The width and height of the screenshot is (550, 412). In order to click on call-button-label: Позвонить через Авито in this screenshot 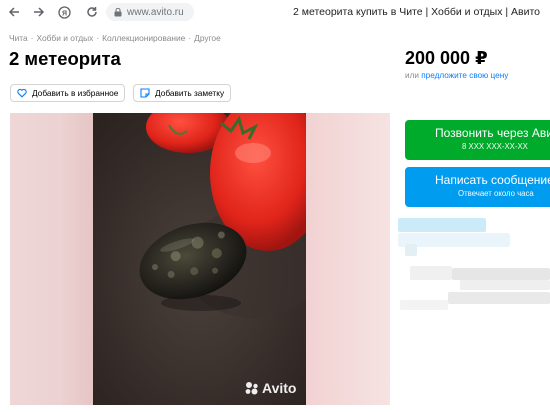, I will do `click(492, 133)`.